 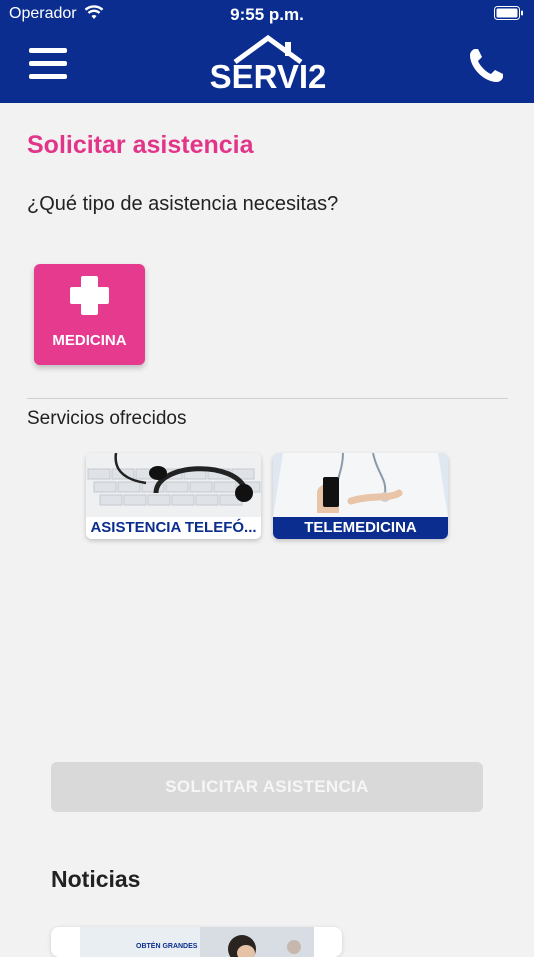 I want to click on news-banner-image: OBTÉN GRANDES, so click(x=197, y=942).